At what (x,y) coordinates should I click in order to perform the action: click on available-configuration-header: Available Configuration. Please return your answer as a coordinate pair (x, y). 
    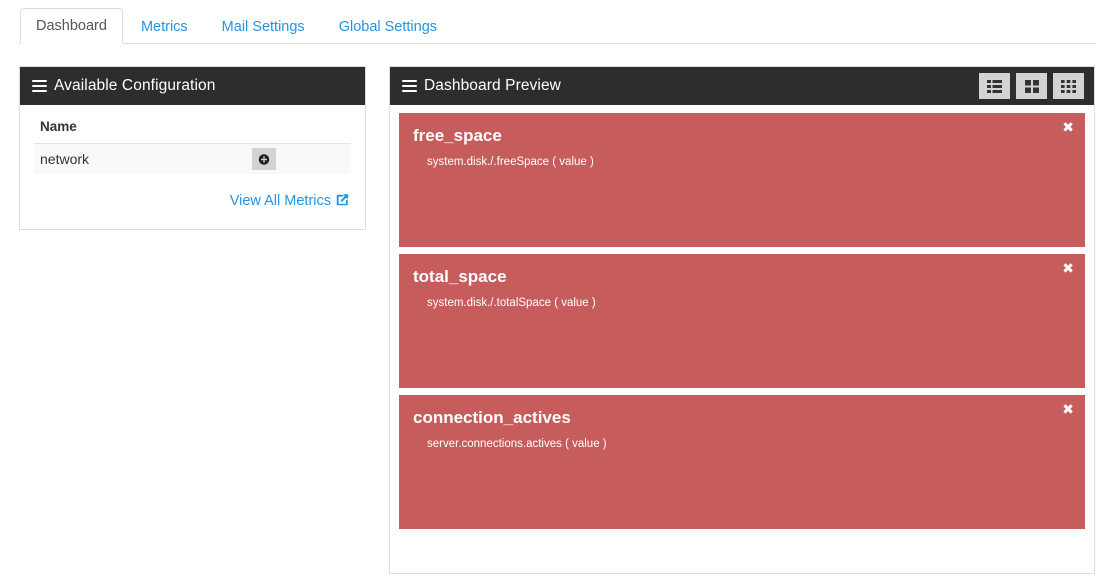
    Looking at the image, I should click on (192, 86).